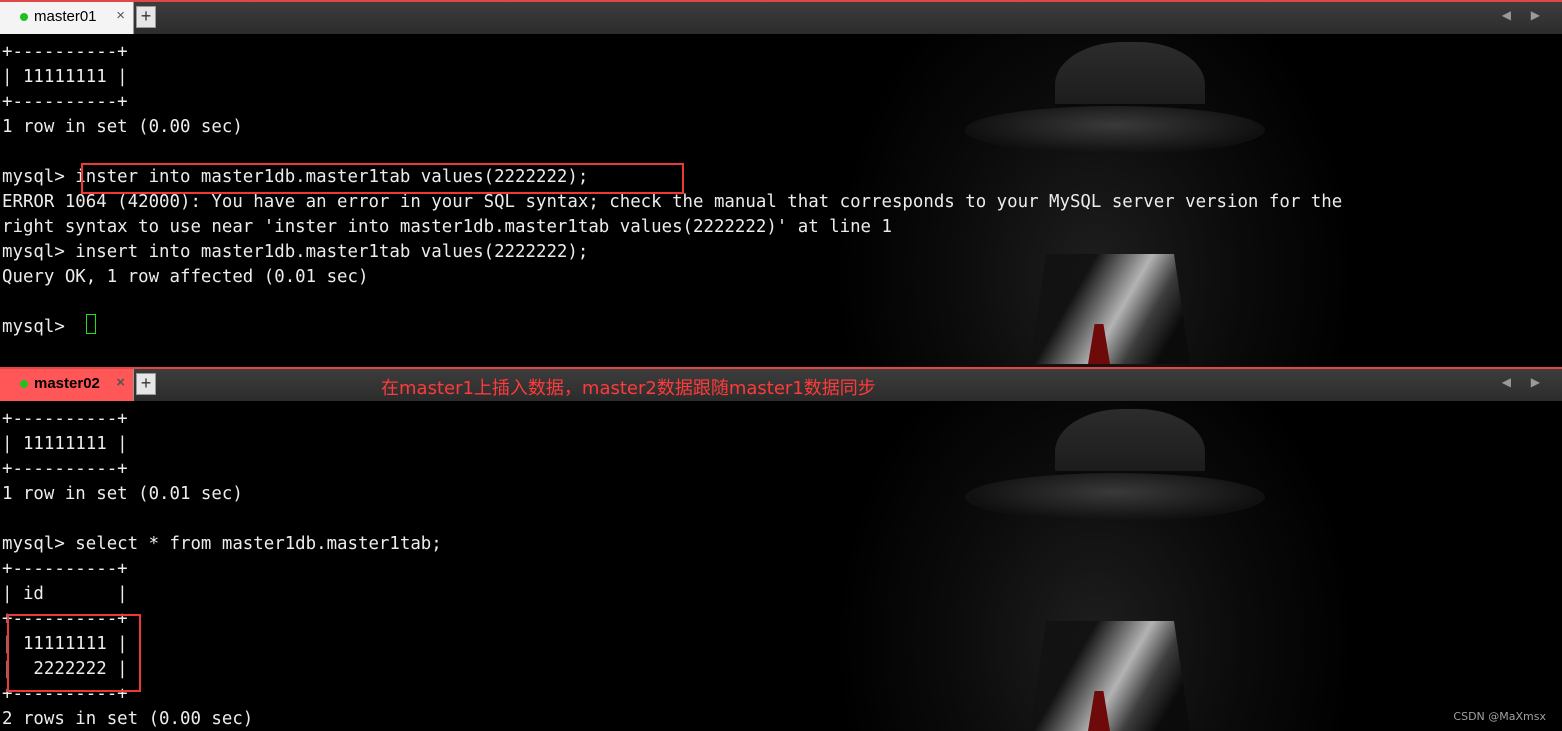  I want to click on tab-master02: master02 ×, so click(67, 385).